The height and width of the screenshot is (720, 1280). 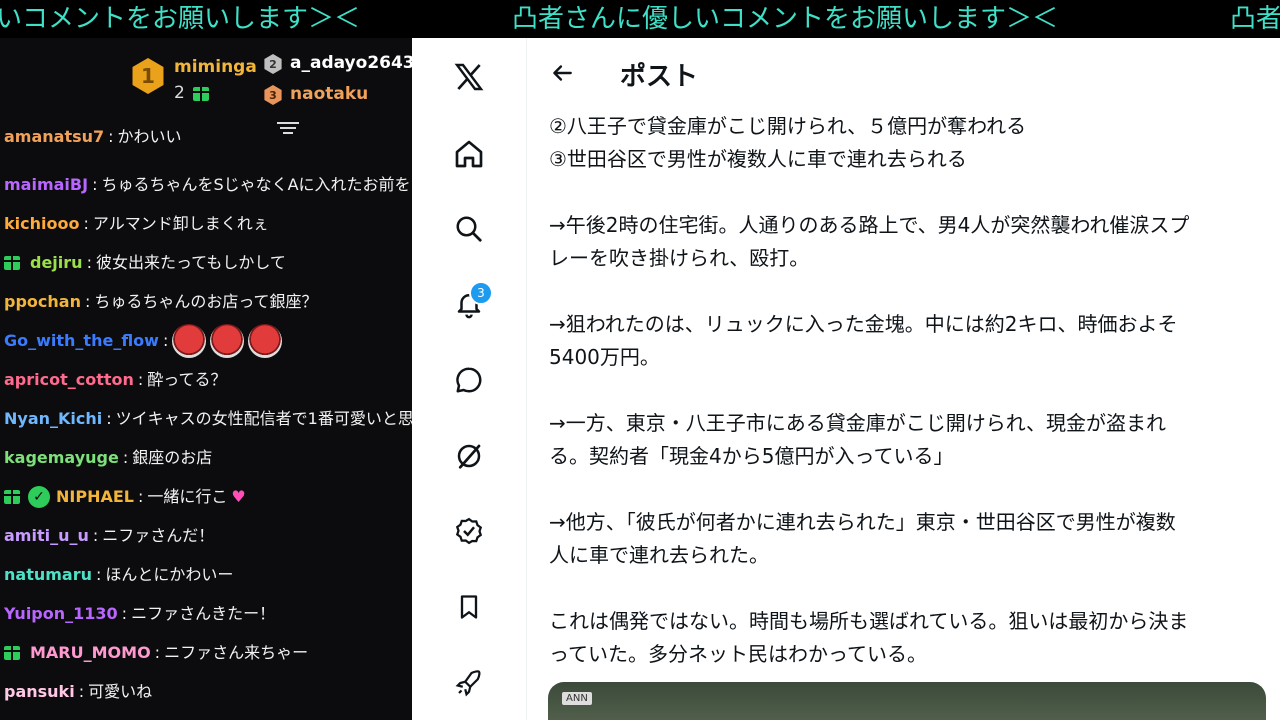 What do you see at coordinates (785, 19) in the screenshot?
I see `ticker-text: 凸者さんに優しいコメントをお願いします＞＜` at bounding box center [785, 19].